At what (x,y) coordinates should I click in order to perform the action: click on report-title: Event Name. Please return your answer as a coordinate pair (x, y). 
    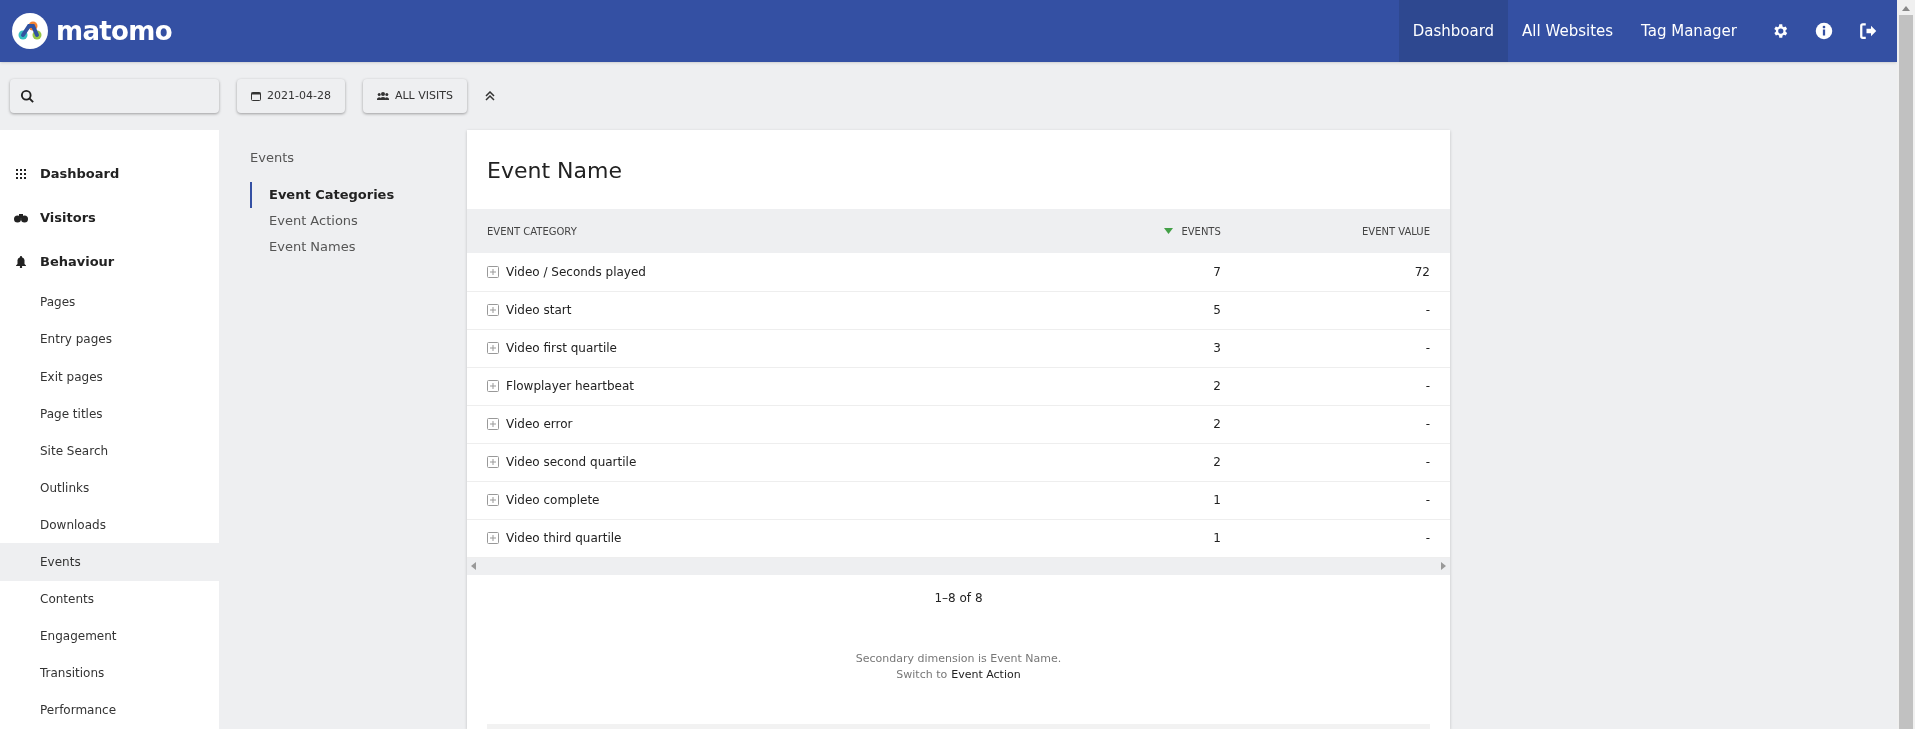
    Looking at the image, I should click on (554, 171).